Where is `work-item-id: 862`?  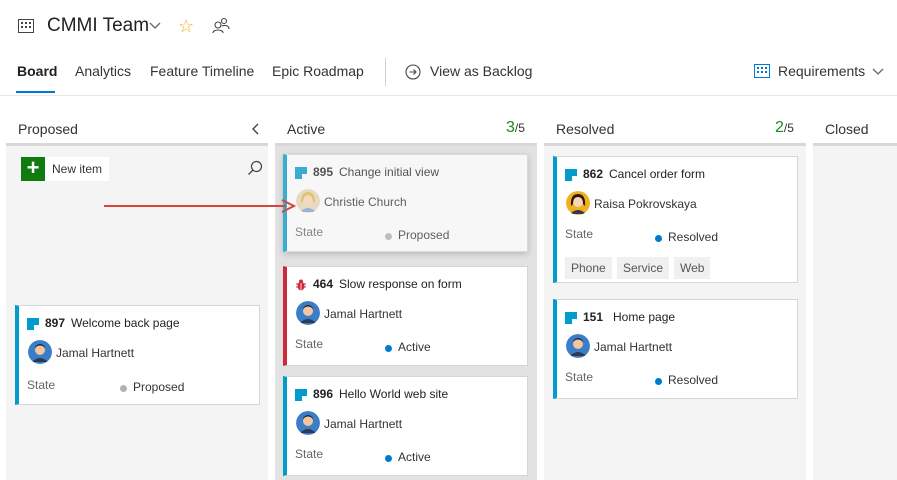
work-item-id: 862 is located at coordinates (593, 174).